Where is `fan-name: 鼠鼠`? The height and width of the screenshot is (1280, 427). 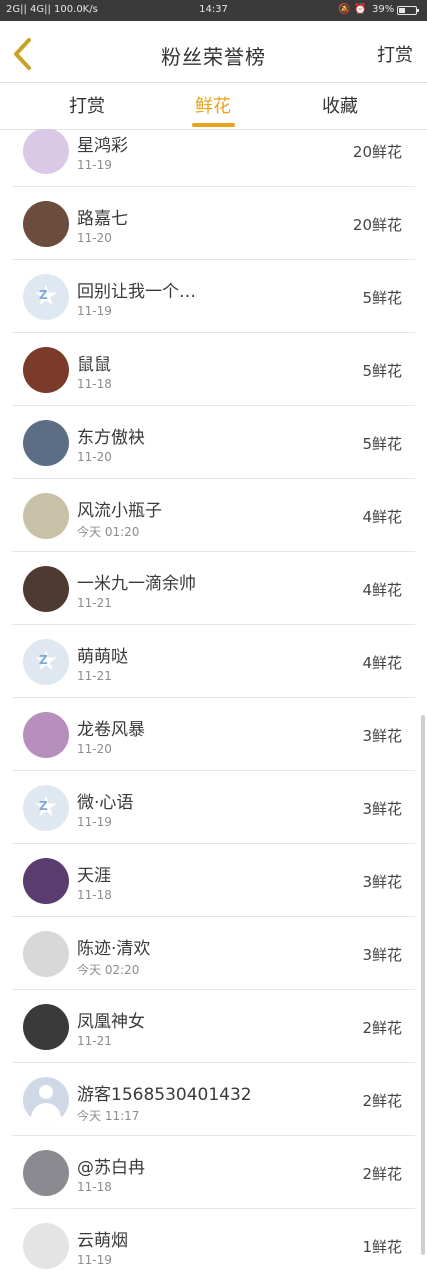 fan-name: 鼠鼠 is located at coordinates (94, 365).